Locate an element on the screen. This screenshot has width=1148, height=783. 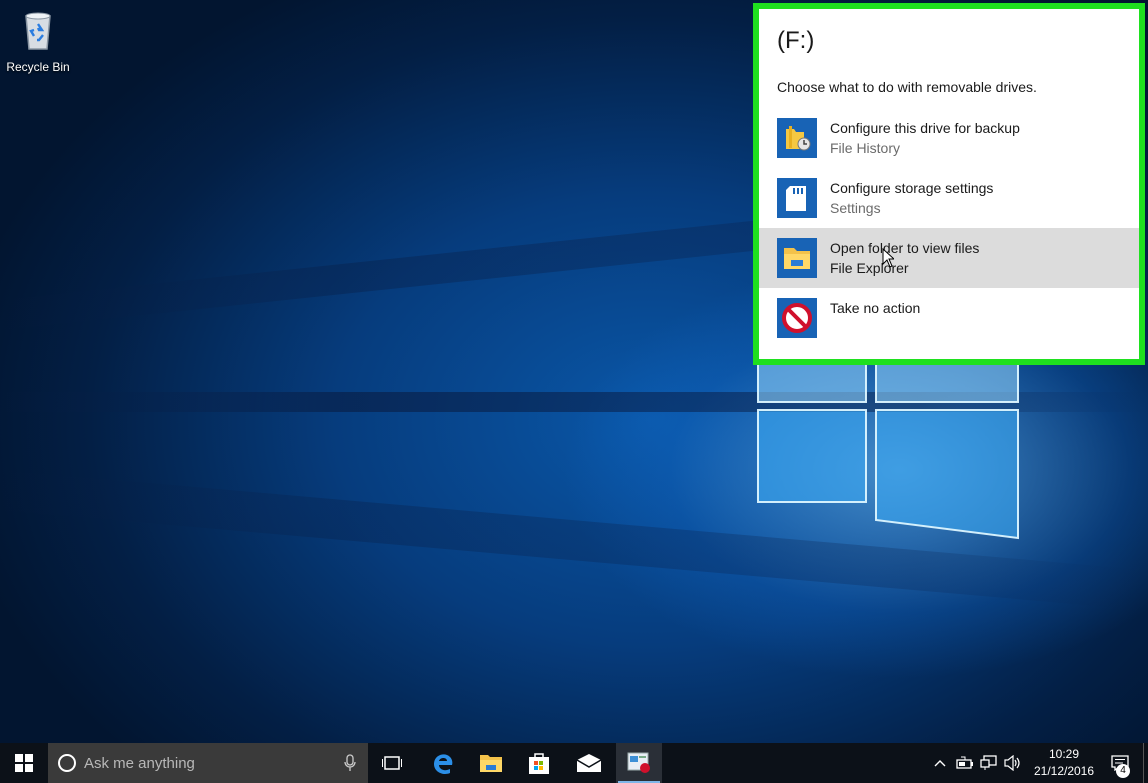
taskbar-autoplay-app is located at coordinates (639, 763).